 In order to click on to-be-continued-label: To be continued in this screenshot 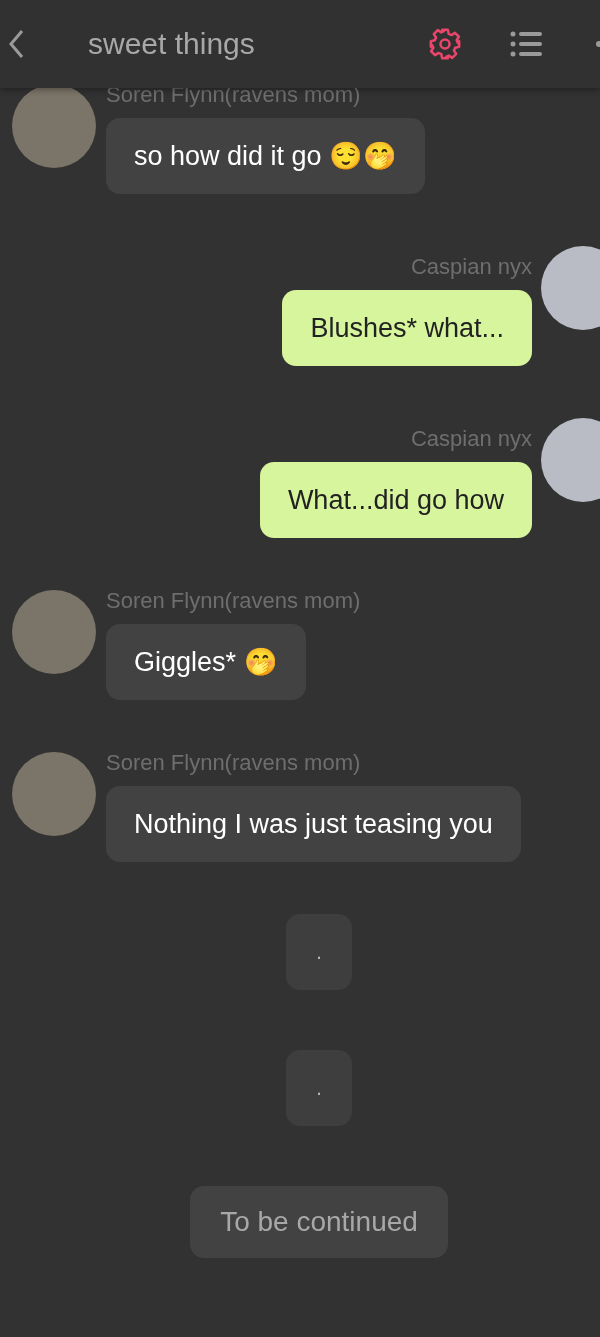, I will do `click(319, 1222)`.